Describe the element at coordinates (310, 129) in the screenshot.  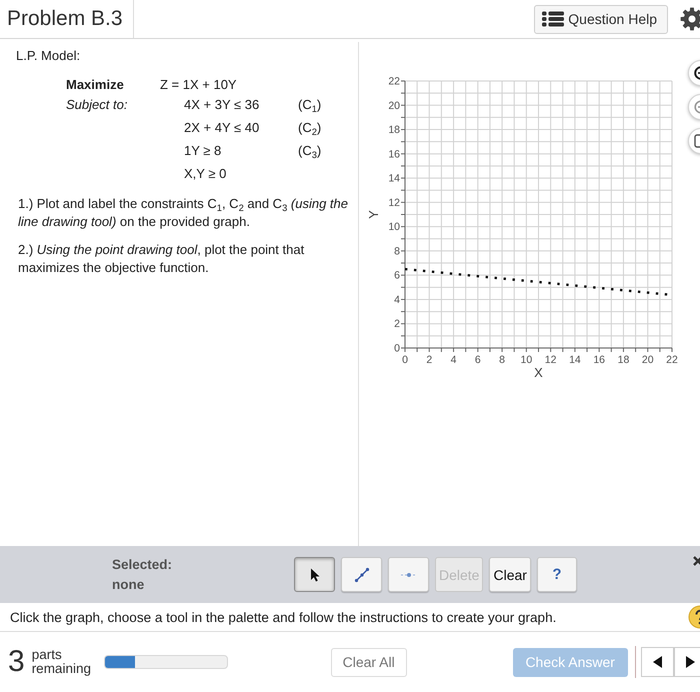
I see `constraint-label: (C$_{2}$)` at that location.